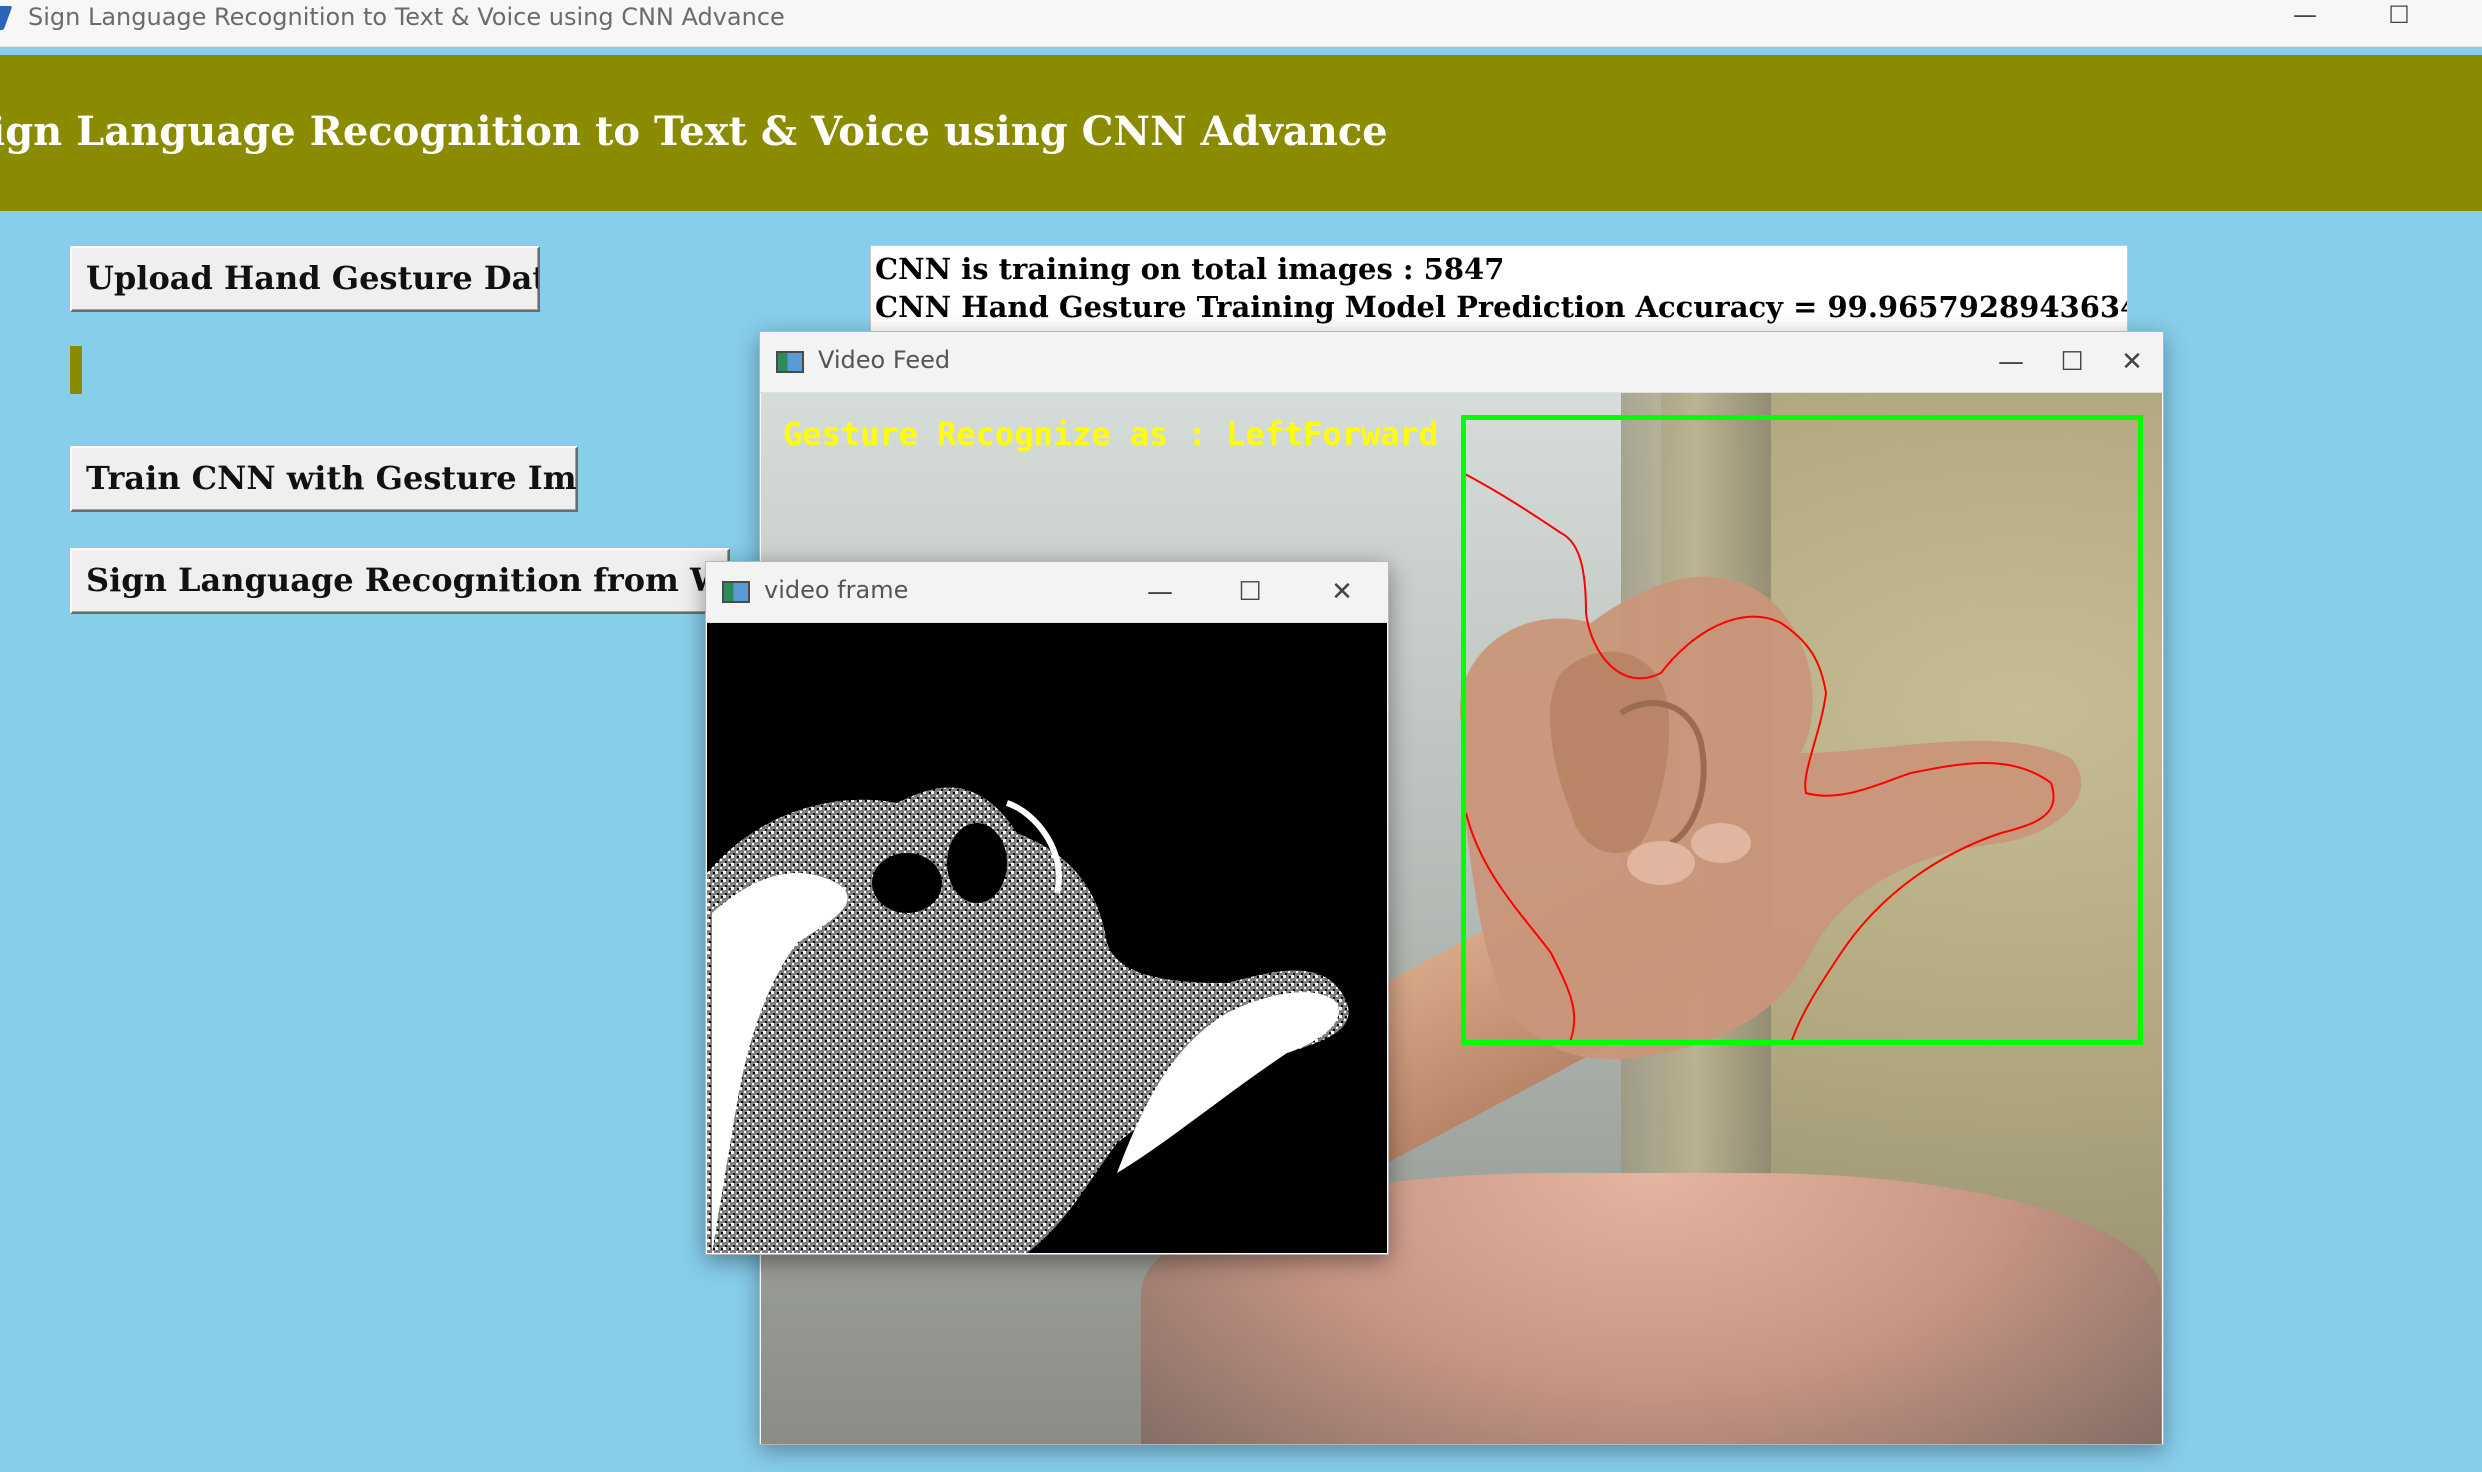  Describe the element at coordinates (1342, 592) in the screenshot. I see `video-frame-close-button: ✕` at that location.